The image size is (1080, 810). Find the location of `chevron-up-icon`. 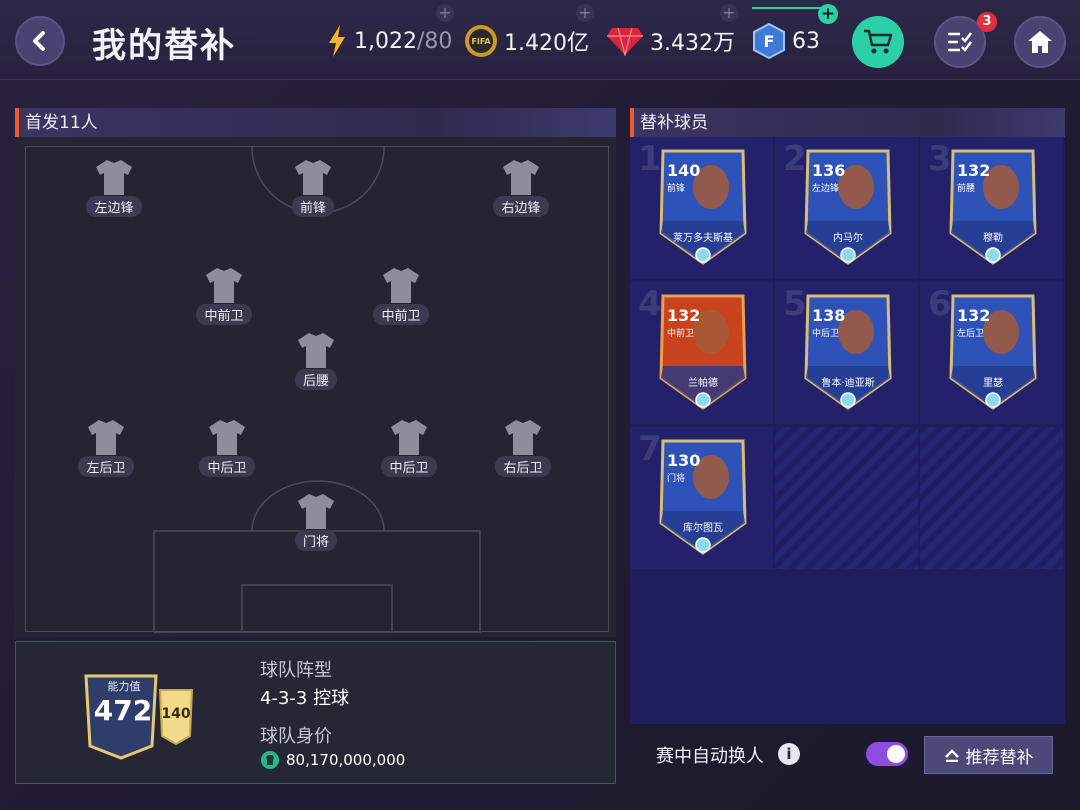

chevron-up-icon is located at coordinates (951, 755).